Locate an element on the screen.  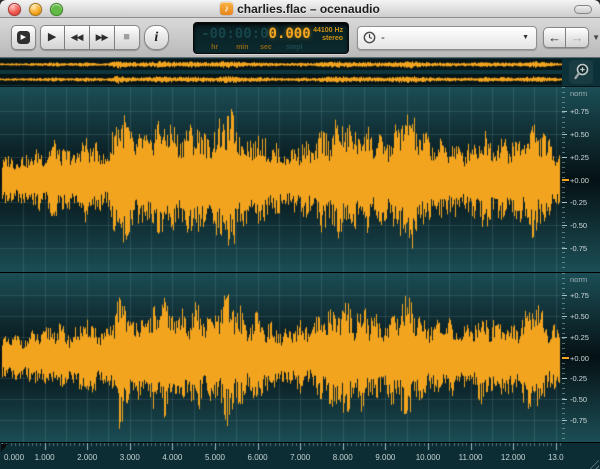
window-title-text: charlies.flac – ocenaudio is located at coordinates (308, 8).